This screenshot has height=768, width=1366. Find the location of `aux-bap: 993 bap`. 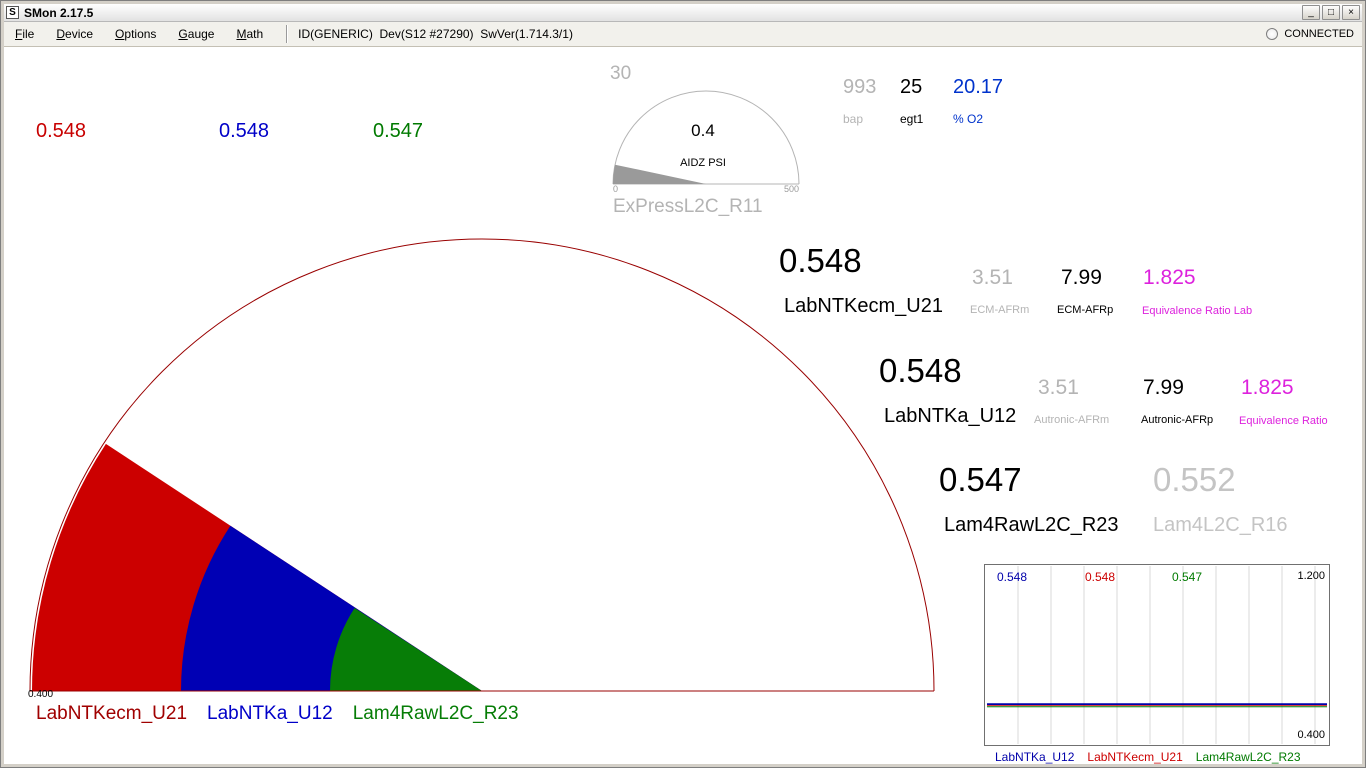

aux-bap: 993 bap is located at coordinates (859, 101).